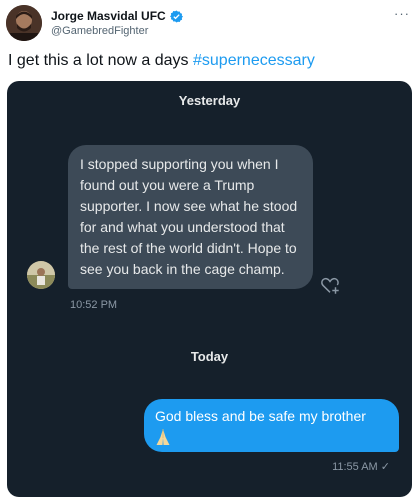  Describe the element at coordinates (271, 425) in the screenshot. I see `outgoing-message-bubble: God bless and be safe my brother` at that location.